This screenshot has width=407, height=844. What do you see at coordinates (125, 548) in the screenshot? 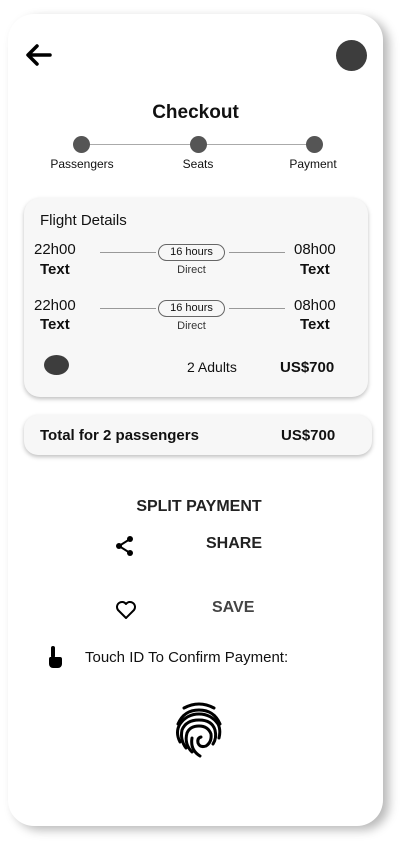
I see `share-icon` at bounding box center [125, 548].